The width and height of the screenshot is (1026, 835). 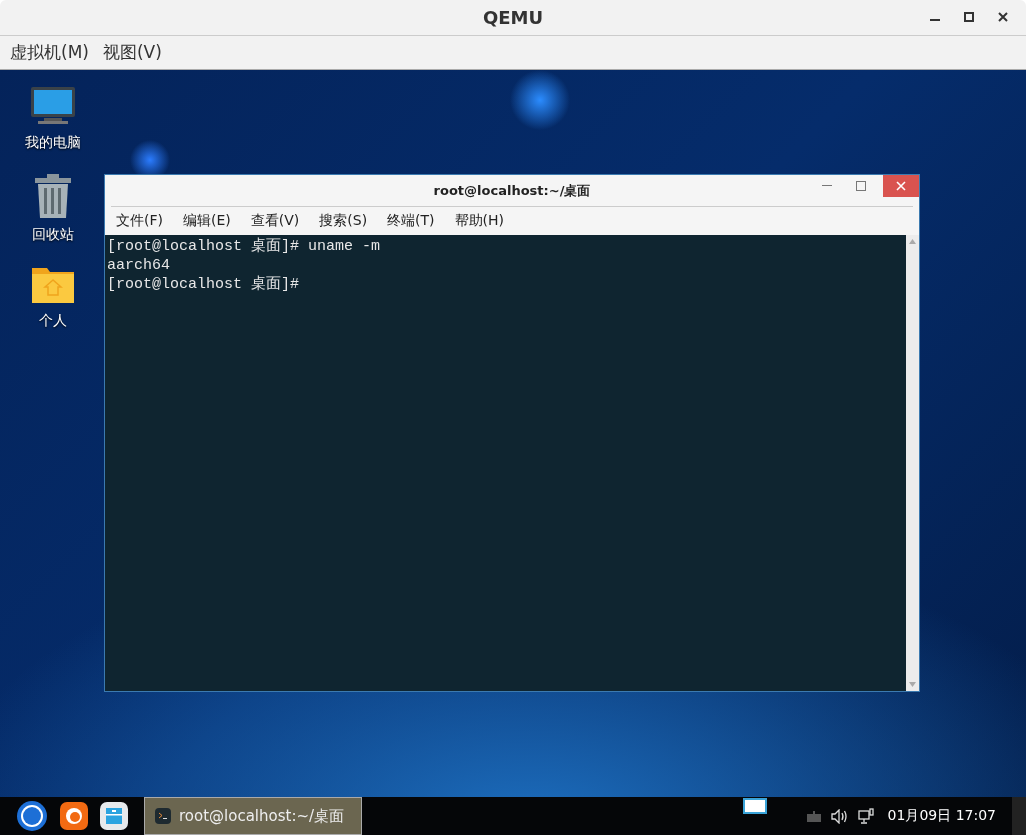 What do you see at coordinates (865, 816) in the screenshot?
I see `network-icon` at bounding box center [865, 816].